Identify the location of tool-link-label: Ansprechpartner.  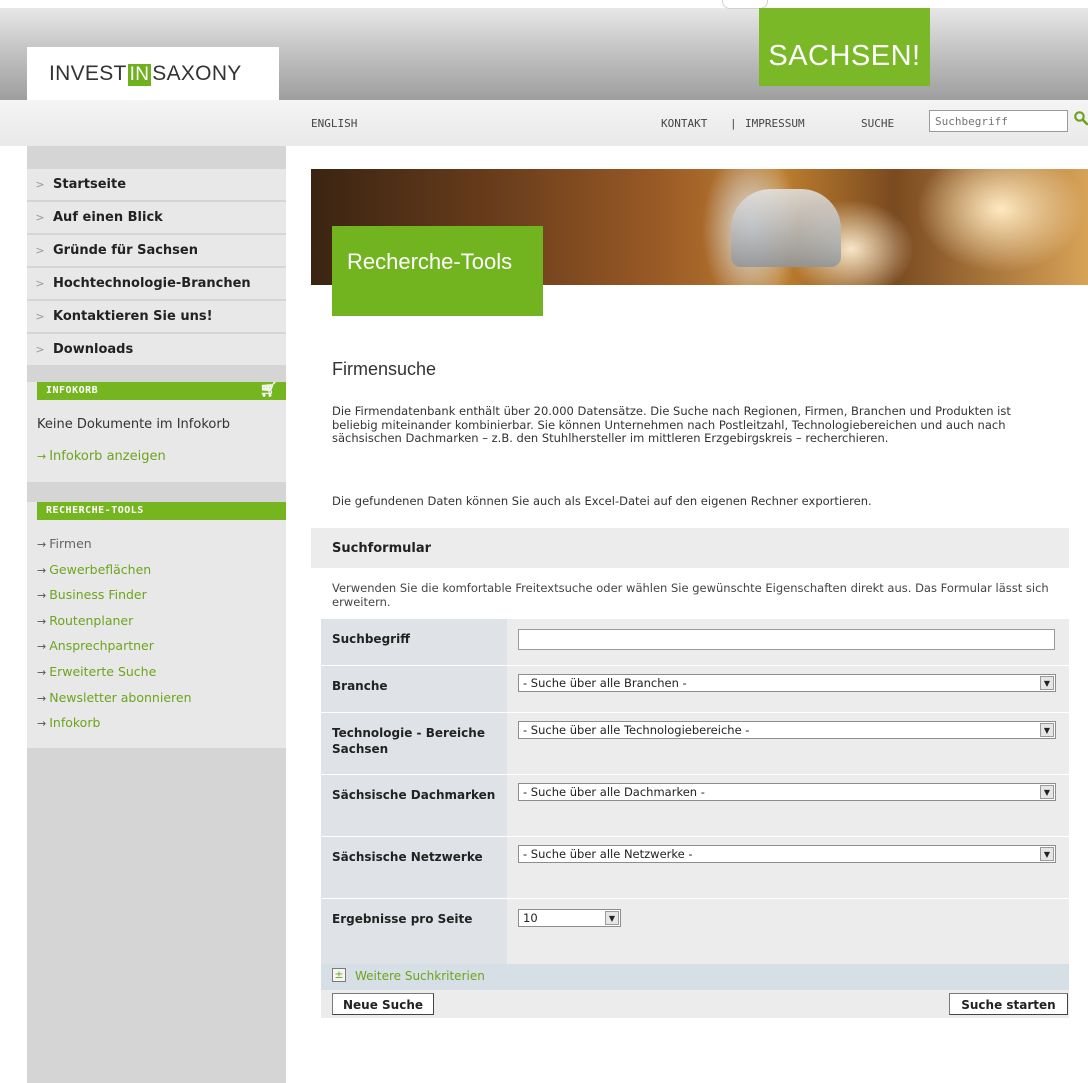
(101, 646).